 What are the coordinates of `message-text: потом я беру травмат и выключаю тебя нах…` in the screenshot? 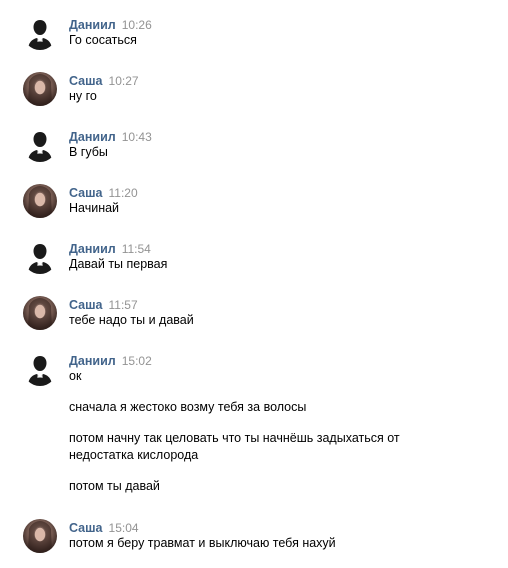 It's located at (202, 543).